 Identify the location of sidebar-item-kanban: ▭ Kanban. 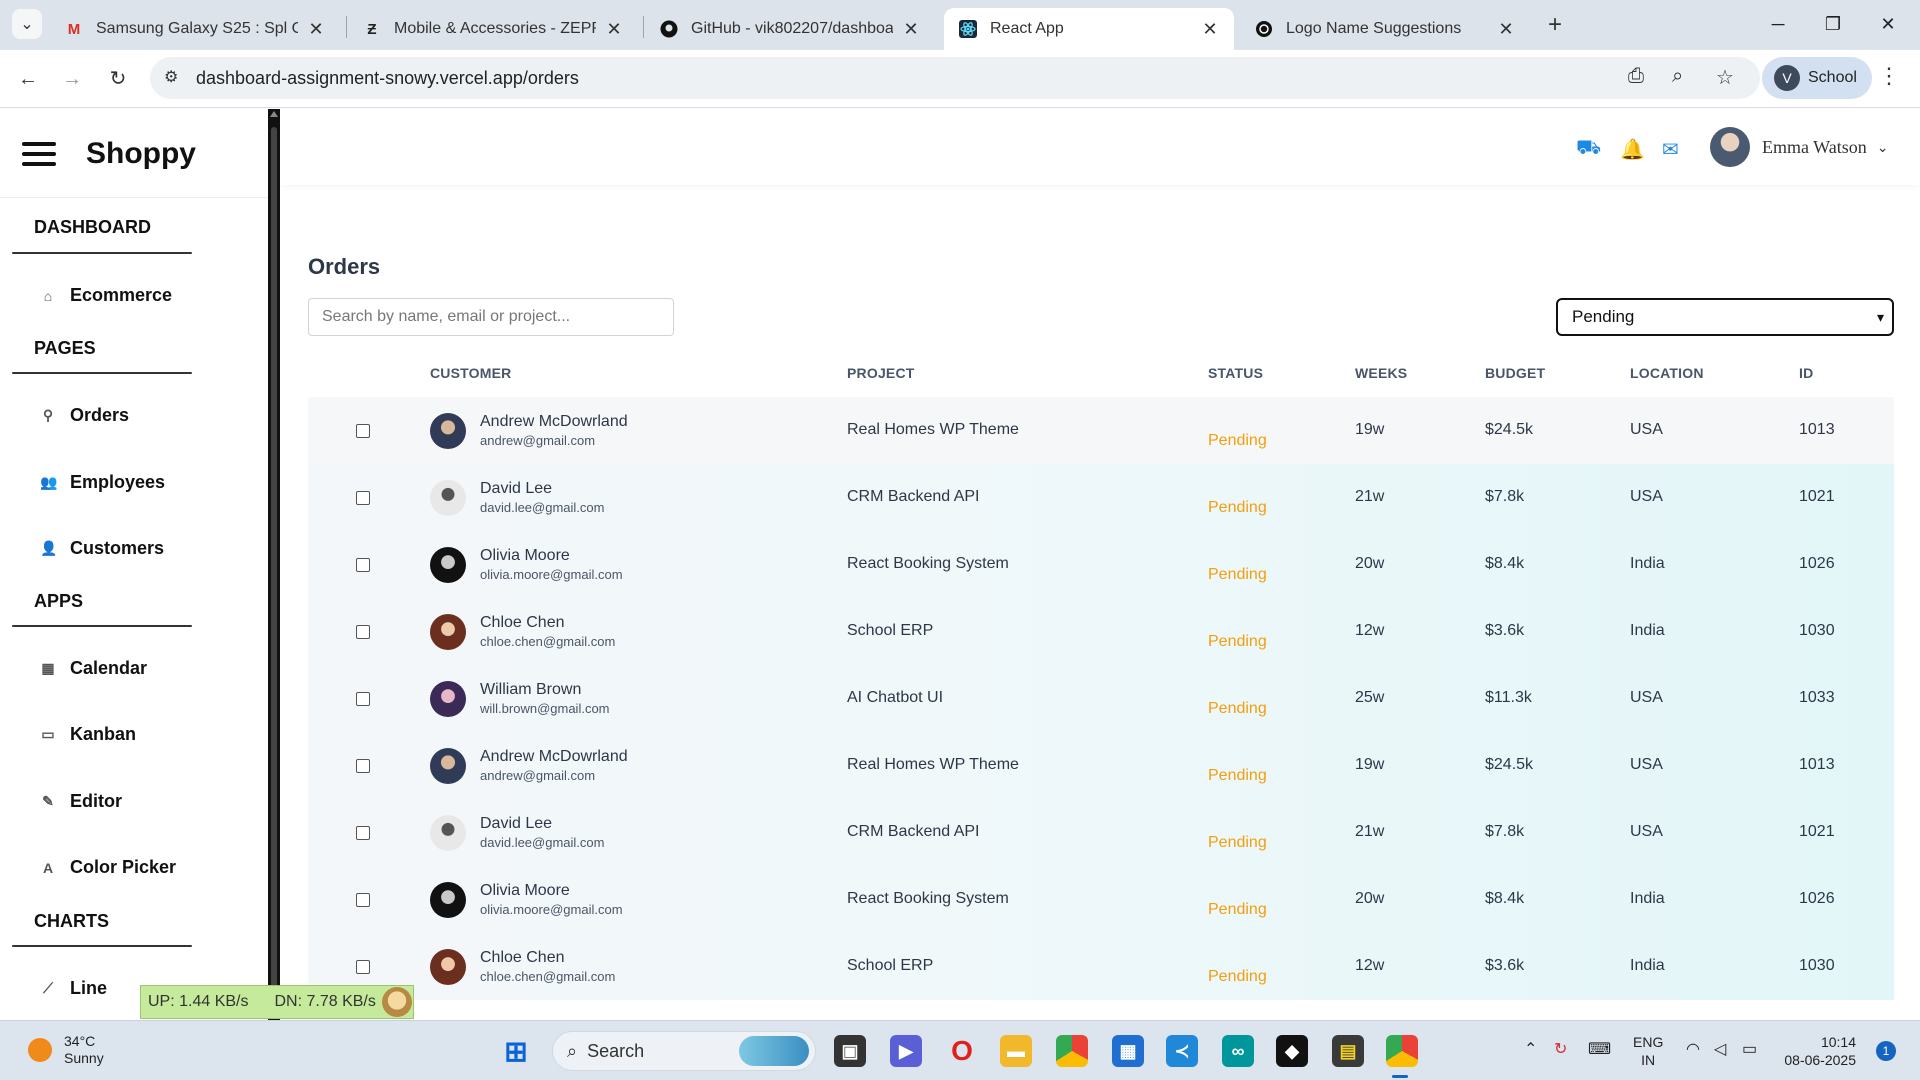
(88, 734).